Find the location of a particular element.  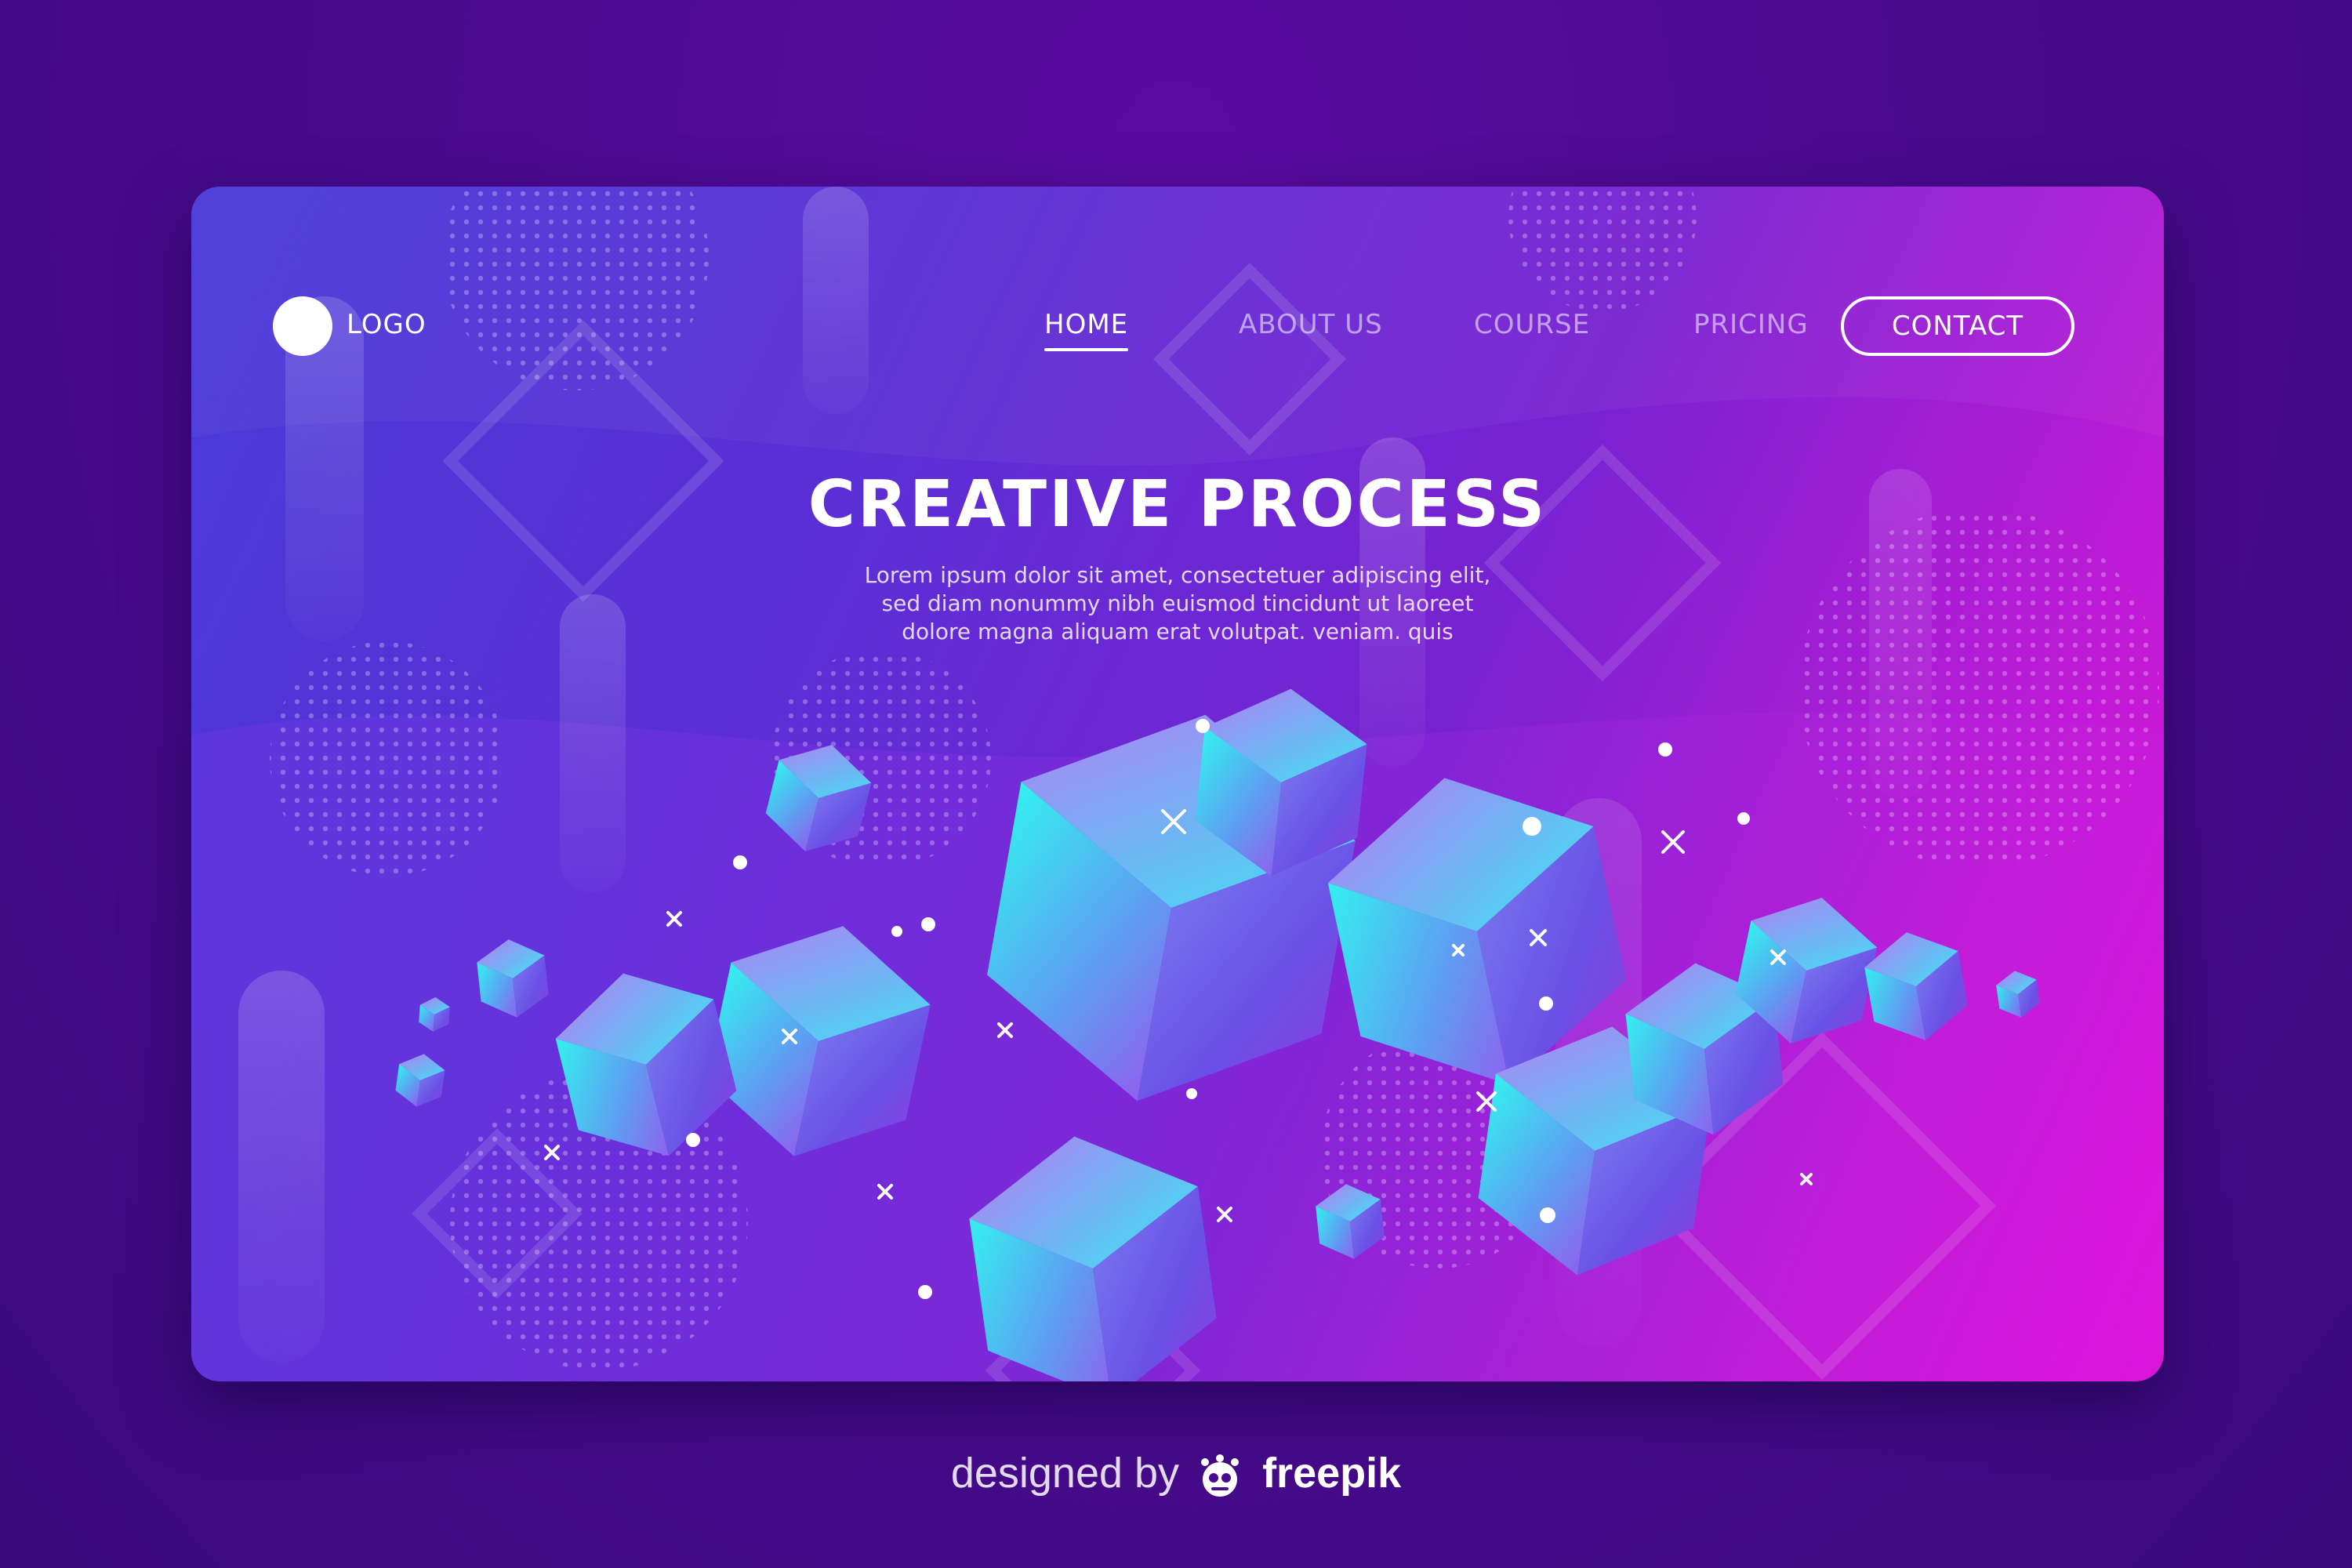

designer-credit: designed by freepik is located at coordinates (1176, 1473).